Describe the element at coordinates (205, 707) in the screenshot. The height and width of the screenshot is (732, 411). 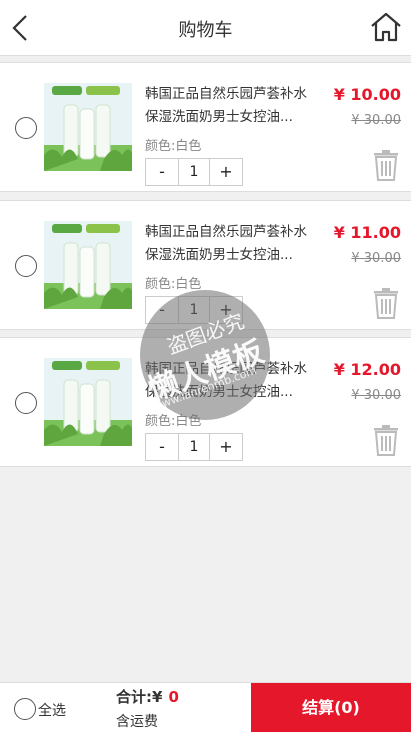
I see `checkout-bar: 全选 合计:¥ 0 含运费 结算(0)` at that location.